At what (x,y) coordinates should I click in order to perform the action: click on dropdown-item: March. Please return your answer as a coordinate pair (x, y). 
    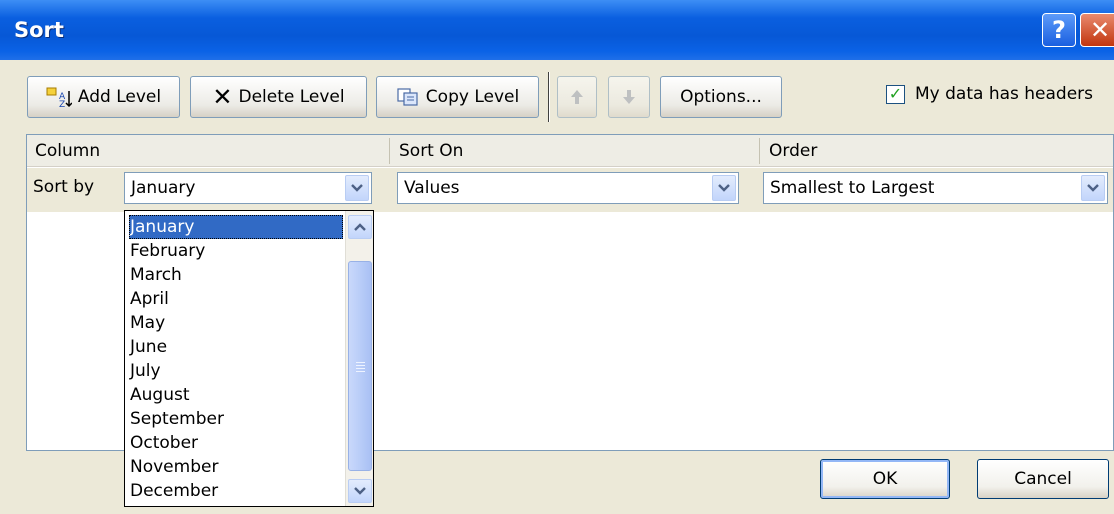
    Looking at the image, I should click on (236, 275).